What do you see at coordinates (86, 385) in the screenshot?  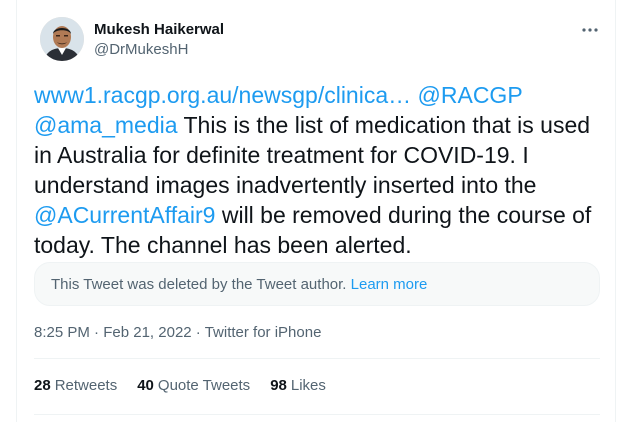 I see `retweets-label: Retweets` at bounding box center [86, 385].